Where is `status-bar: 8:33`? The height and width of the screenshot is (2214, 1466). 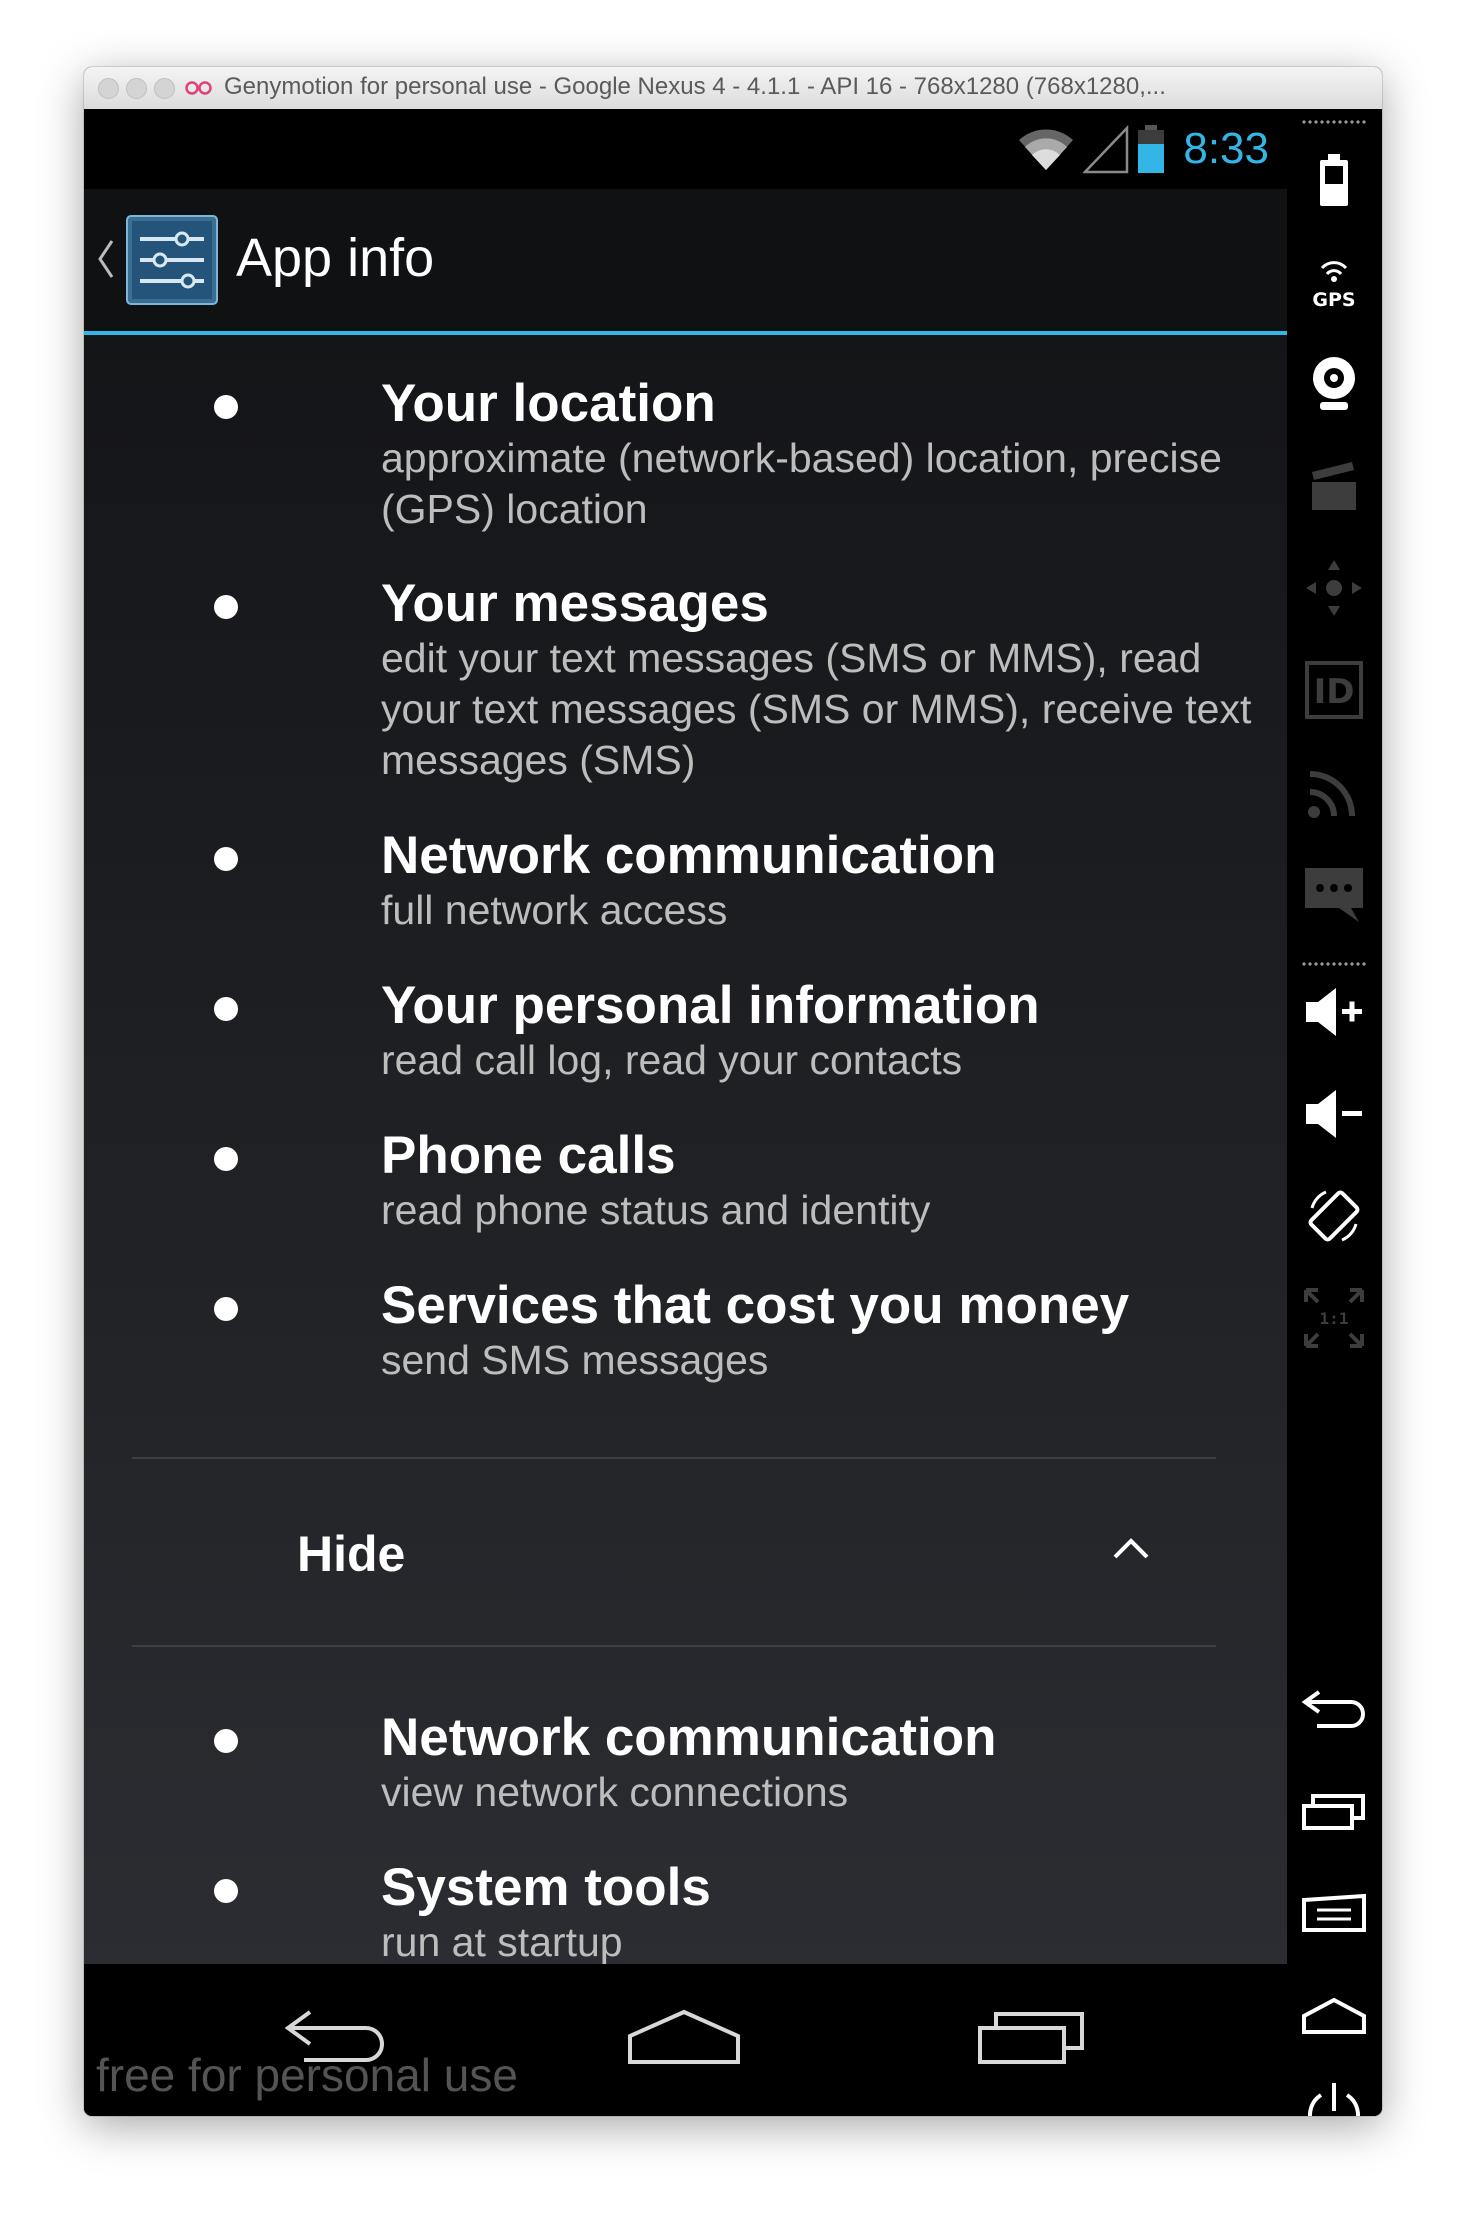
status-bar: 8:33 is located at coordinates (685, 149).